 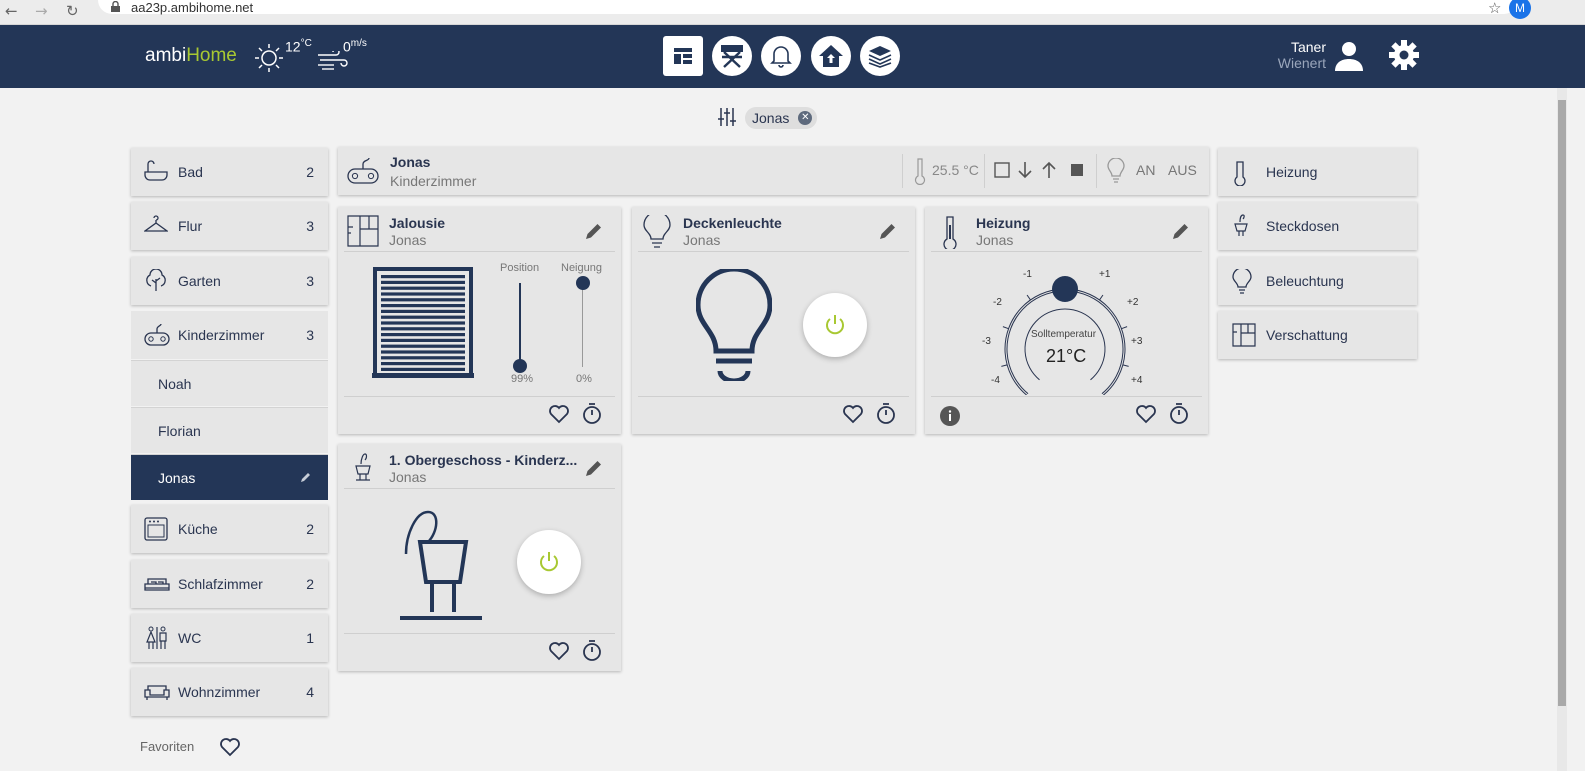 What do you see at coordinates (229, 383) in the screenshot?
I see `sidebar-subitem-noah: Noah` at bounding box center [229, 383].